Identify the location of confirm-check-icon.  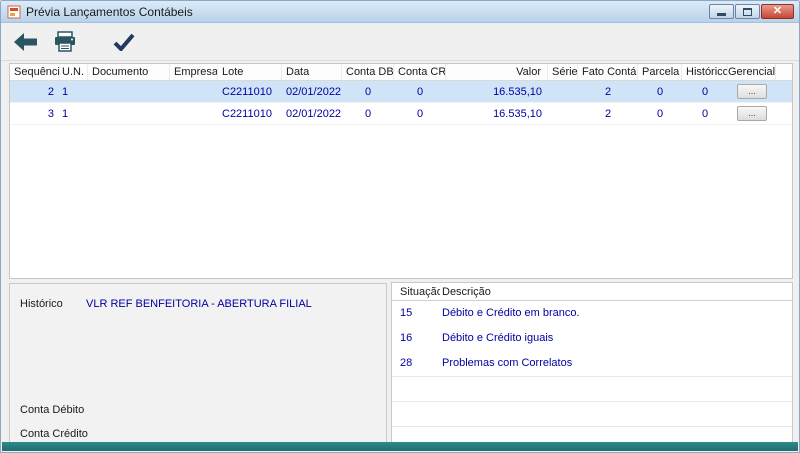
(124, 42).